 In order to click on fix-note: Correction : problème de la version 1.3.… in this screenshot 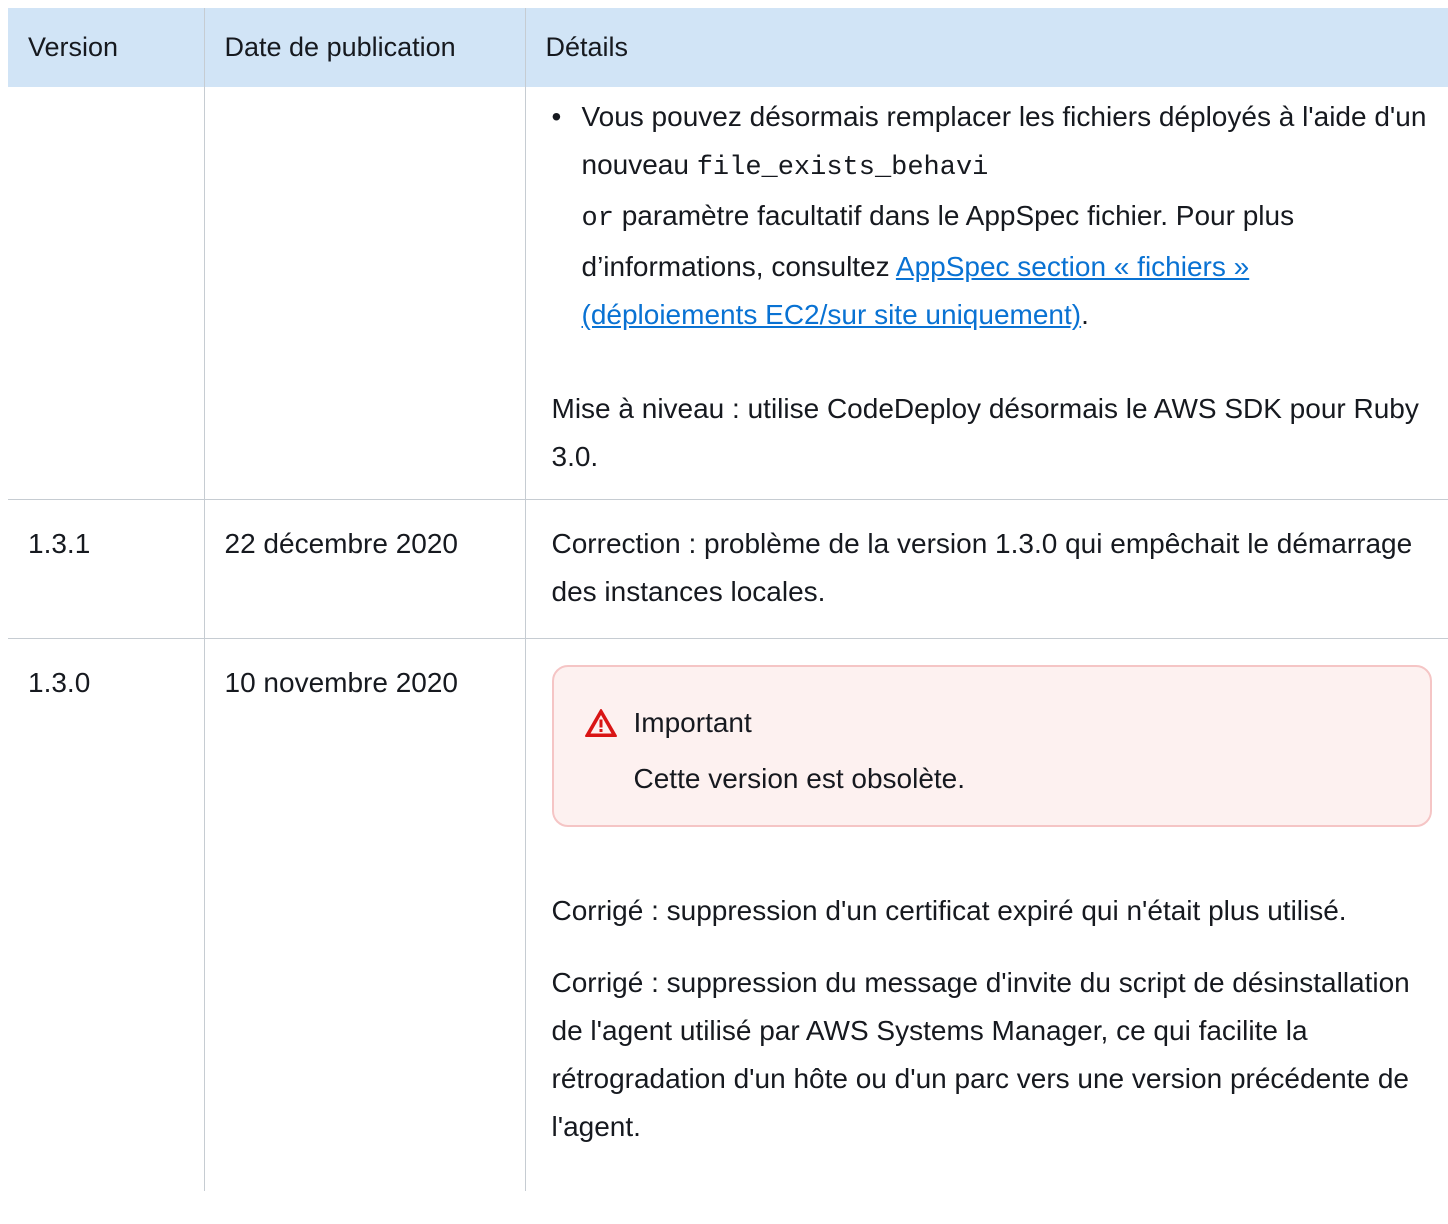, I will do `click(982, 567)`.